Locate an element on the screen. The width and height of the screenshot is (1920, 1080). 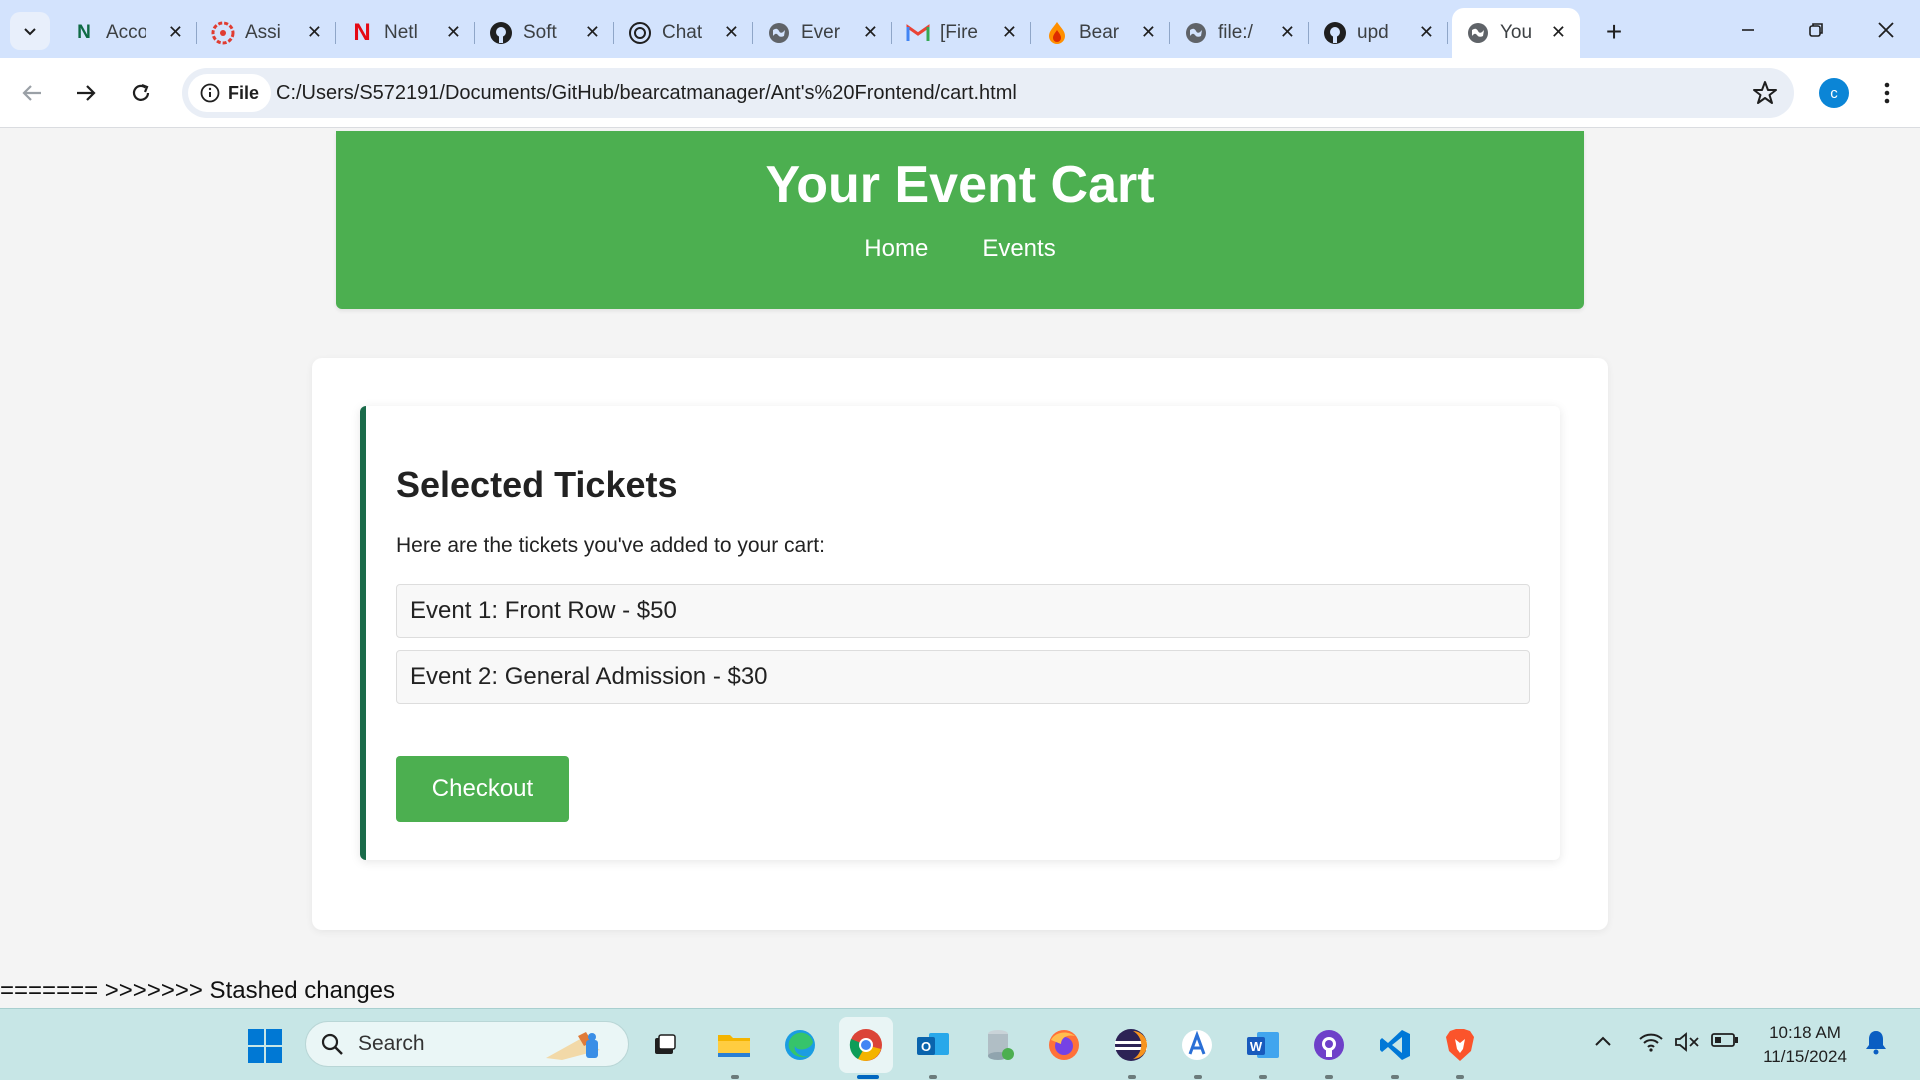
tab-title: Ever is located at coordinates (821, 32).